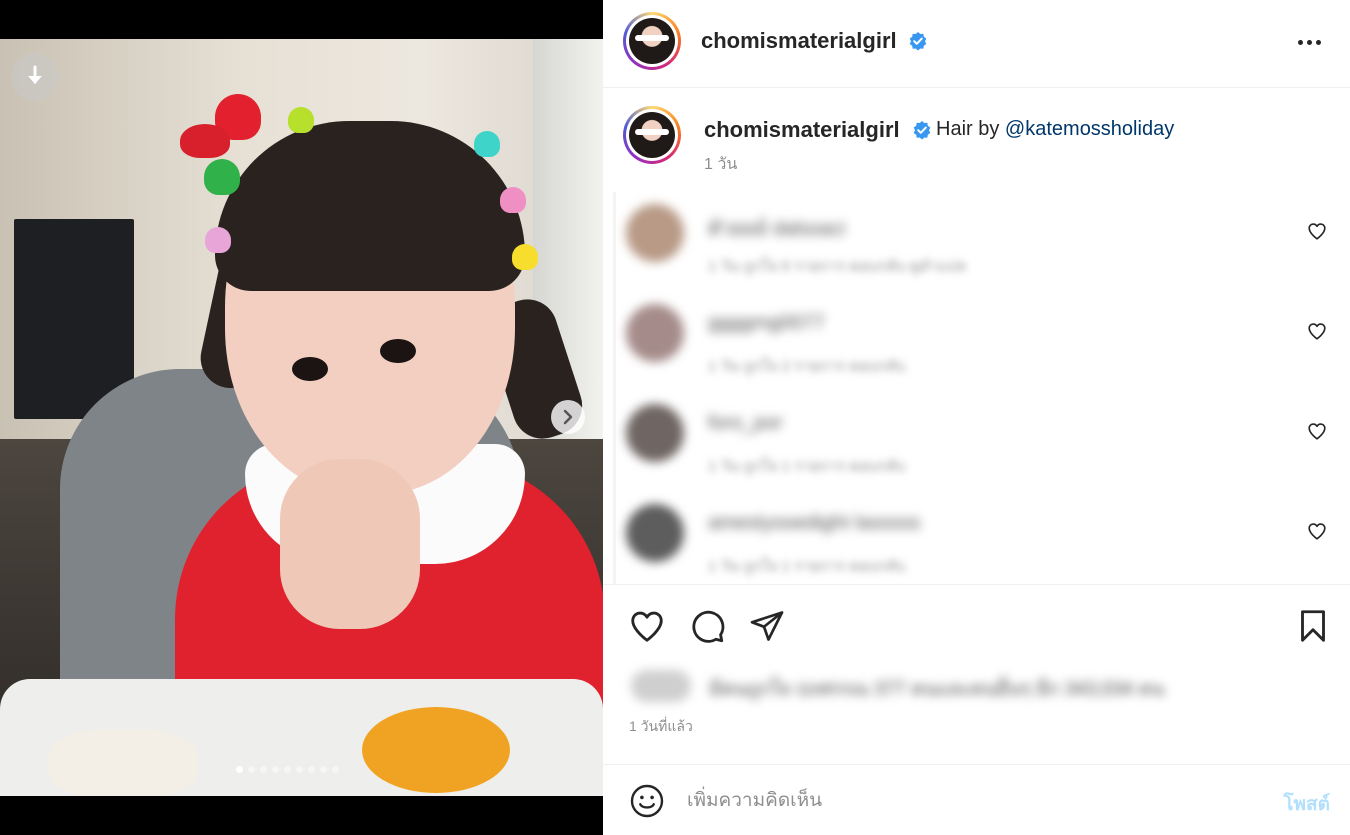  What do you see at coordinates (814, 523) in the screenshot?
I see `comment-text: amestyooedight lasssss` at bounding box center [814, 523].